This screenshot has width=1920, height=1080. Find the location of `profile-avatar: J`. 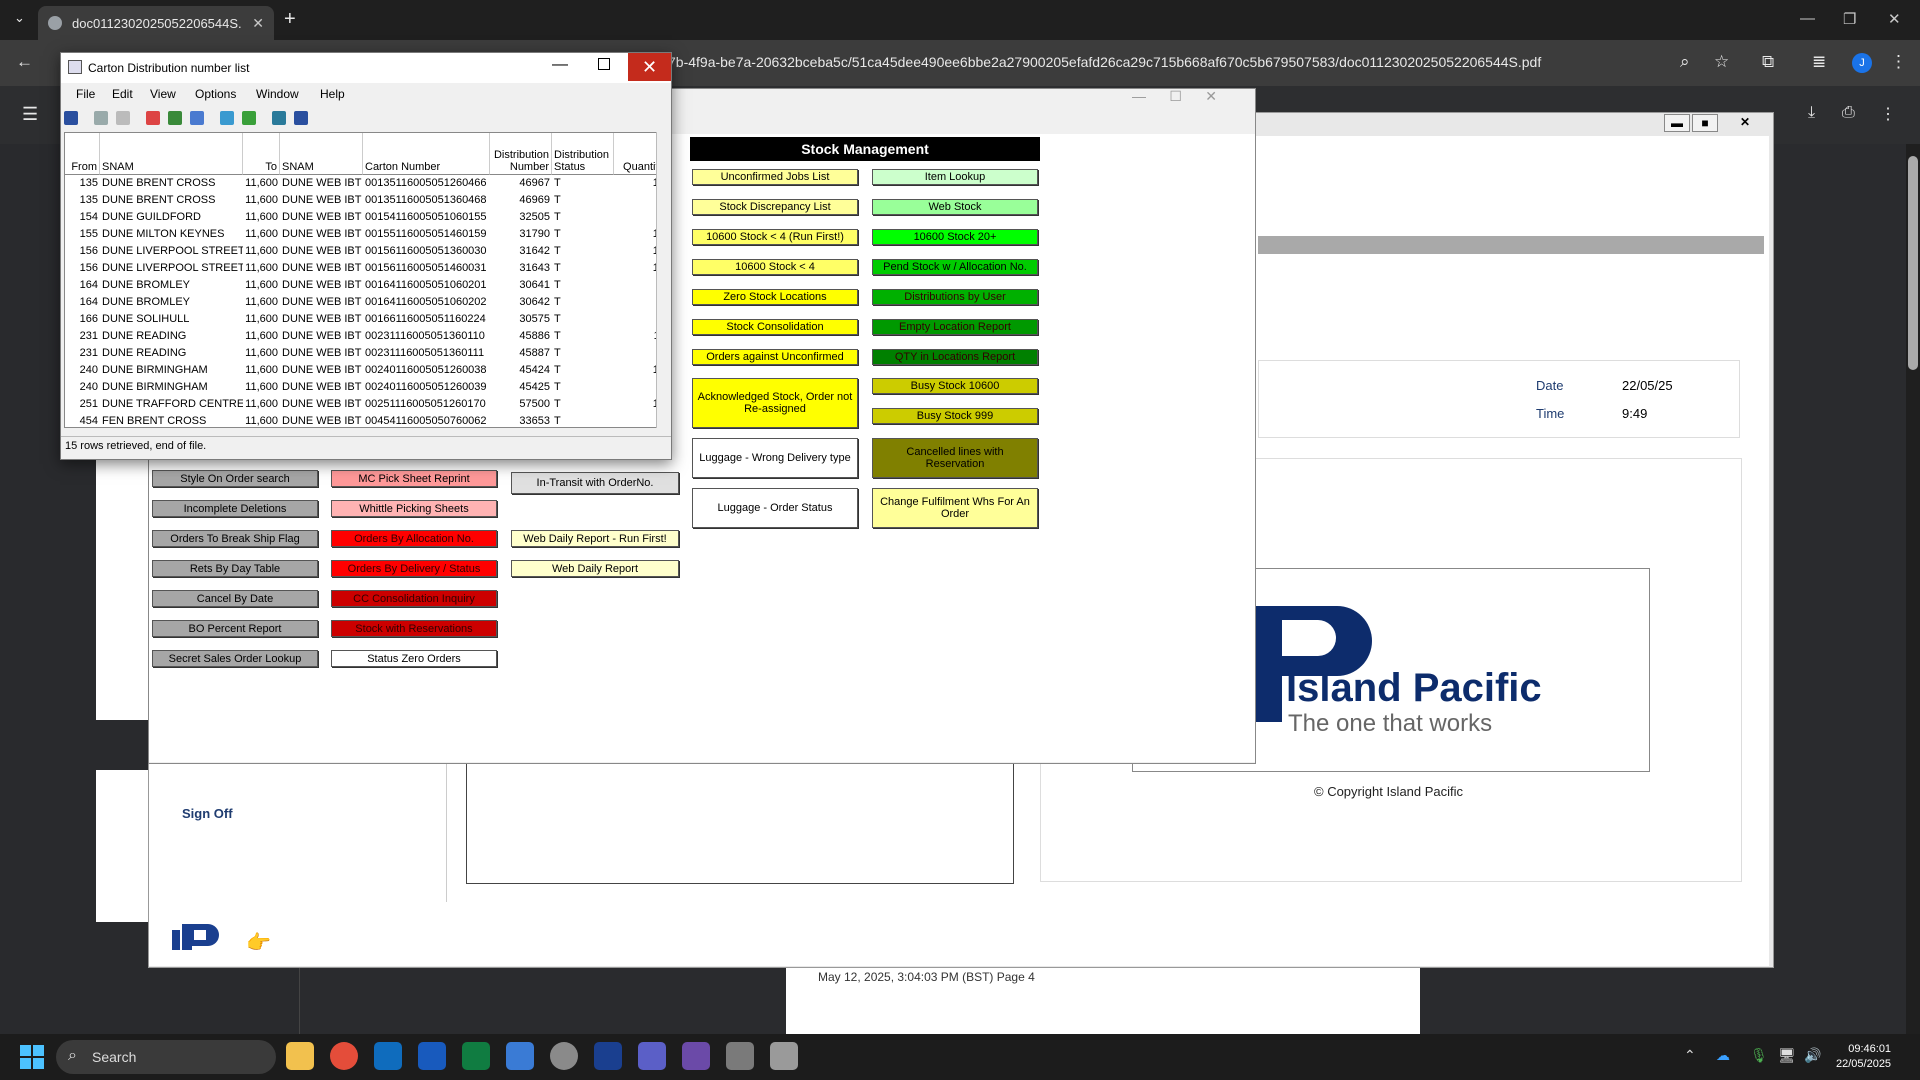

profile-avatar: J is located at coordinates (1862, 63).